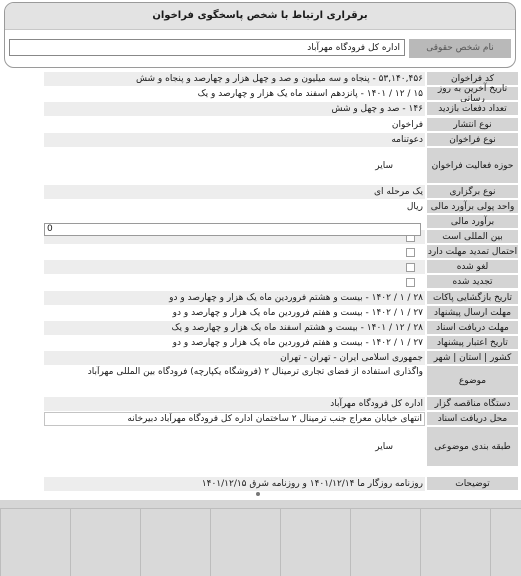  I want to click on row-activity-area: حوزه فعالیت فراخوان سایر, so click(281, 166).